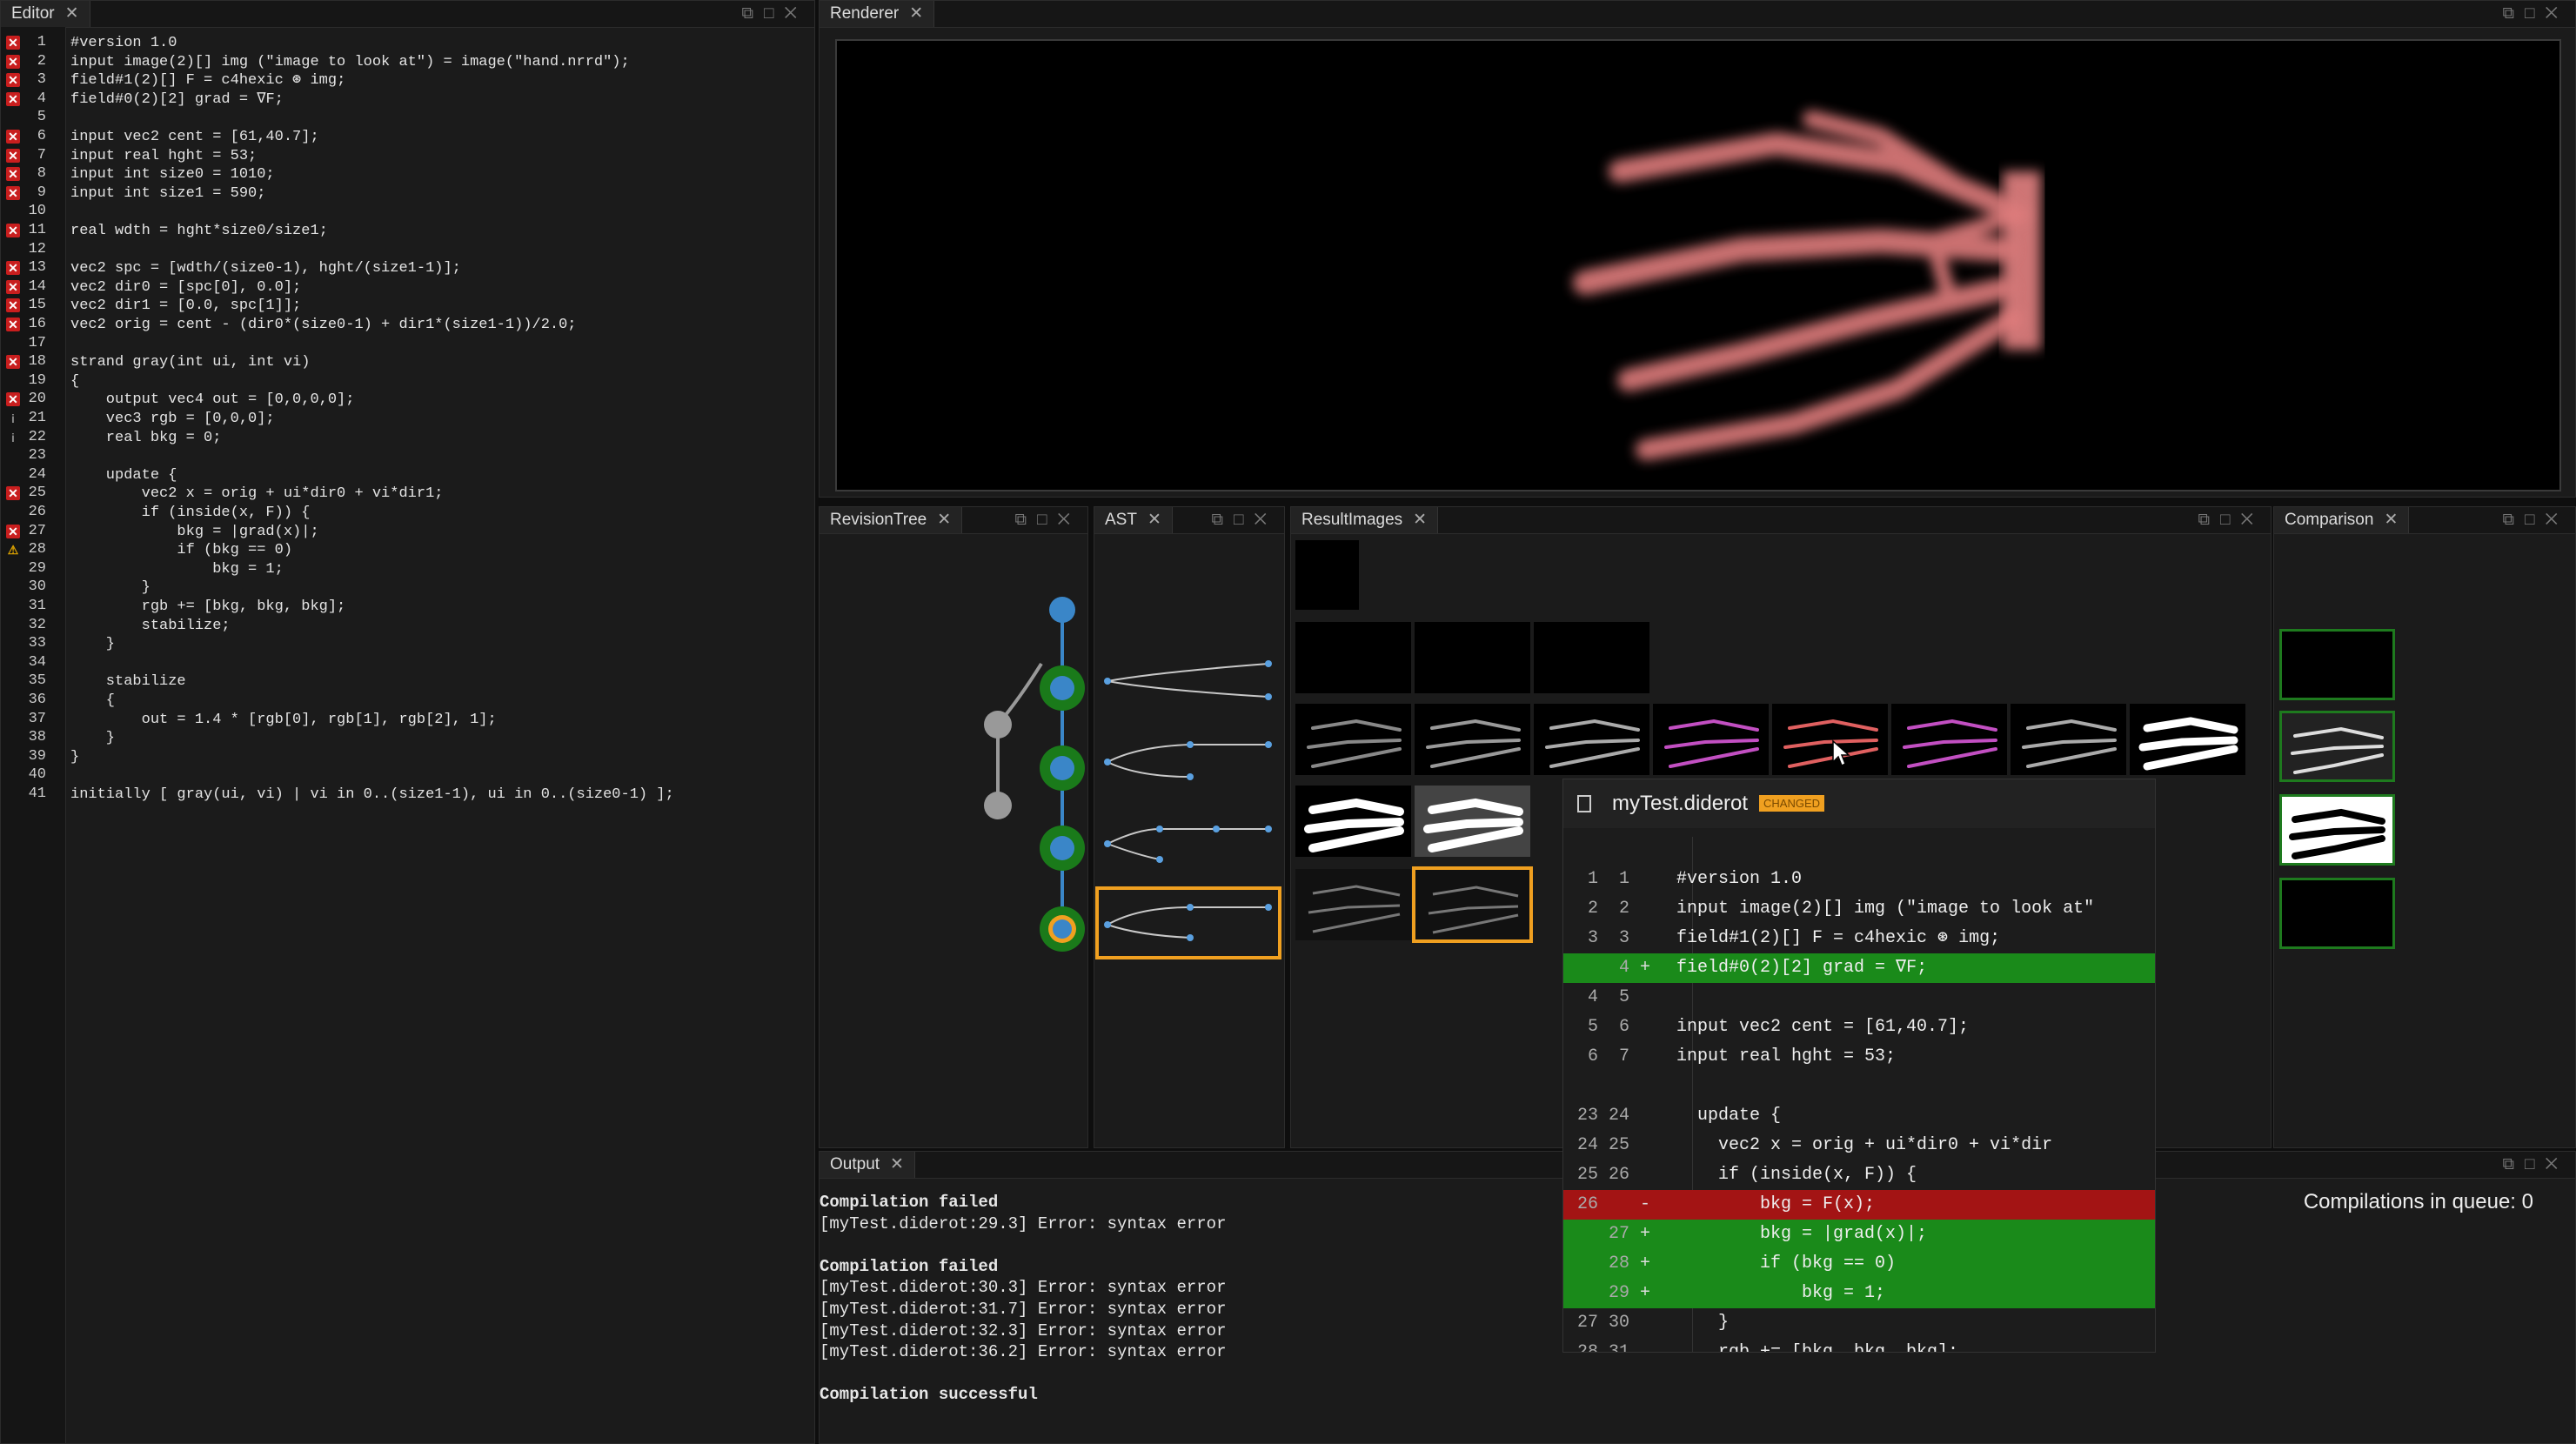 This screenshot has width=2576, height=1444. What do you see at coordinates (1352, 520) in the screenshot?
I see `tab-label: ResultImages` at bounding box center [1352, 520].